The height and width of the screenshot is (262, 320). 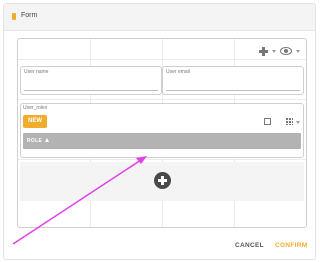 What do you see at coordinates (14, 16) in the screenshot?
I see `form-icon` at bounding box center [14, 16].